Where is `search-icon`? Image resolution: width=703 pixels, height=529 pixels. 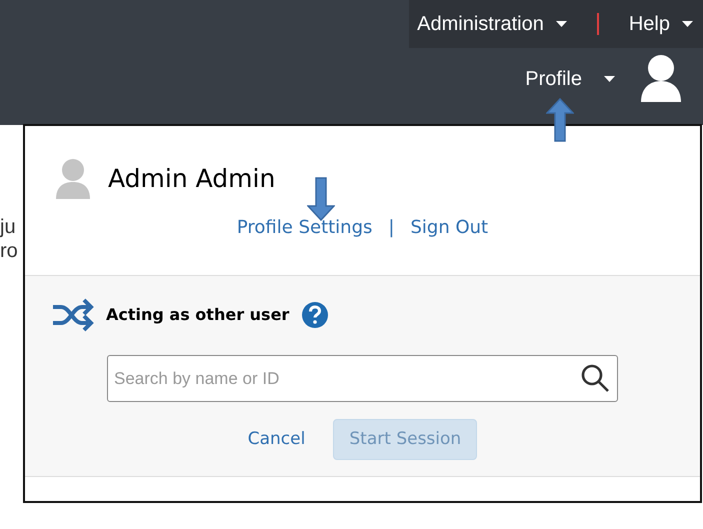 search-icon is located at coordinates (595, 378).